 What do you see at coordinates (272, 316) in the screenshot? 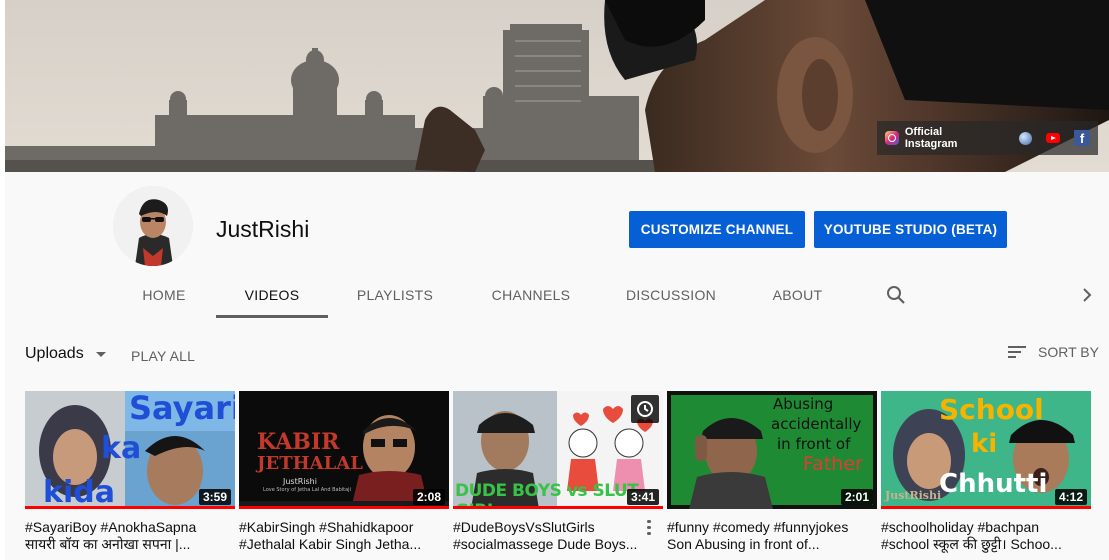
I see `active-tab-indicator` at bounding box center [272, 316].